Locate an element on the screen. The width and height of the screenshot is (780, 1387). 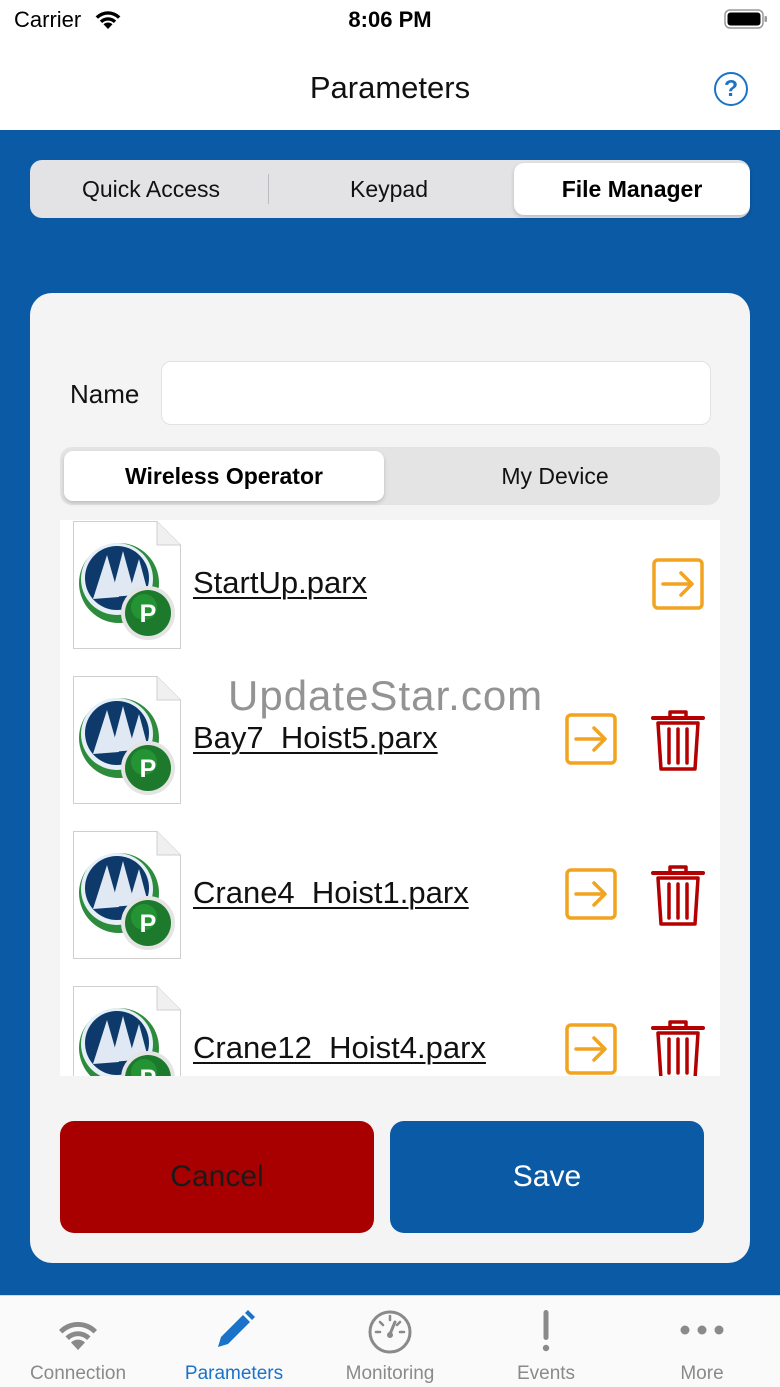
source-segmented-control: Wireless Operator My Device is located at coordinates (390, 476).